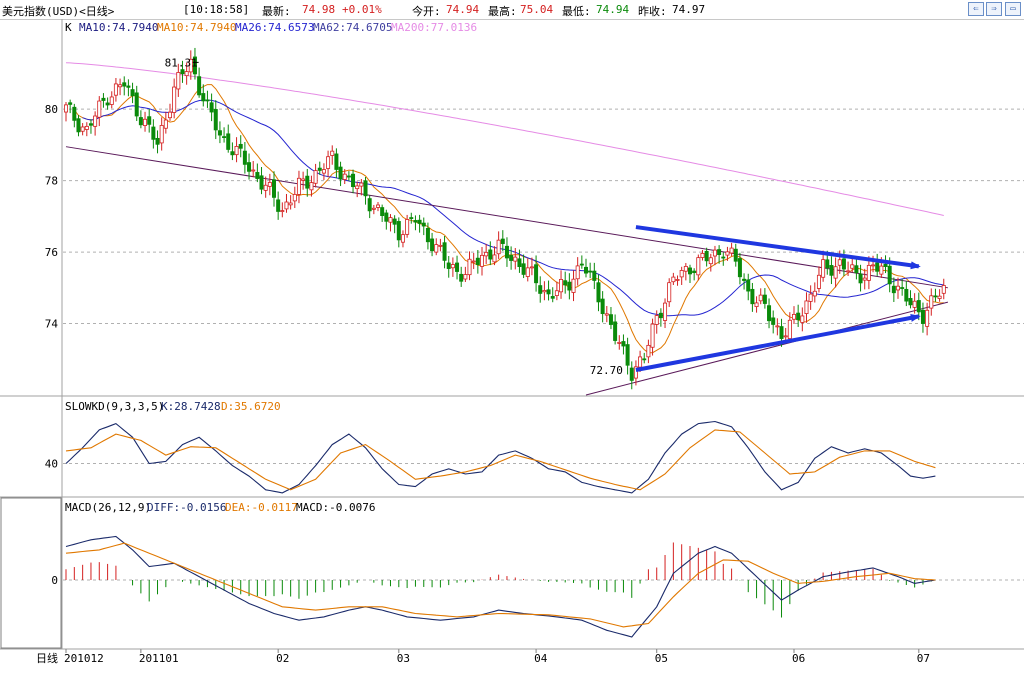  I want to click on legend-macd: MACD:-0.0076, so click(335, 507).